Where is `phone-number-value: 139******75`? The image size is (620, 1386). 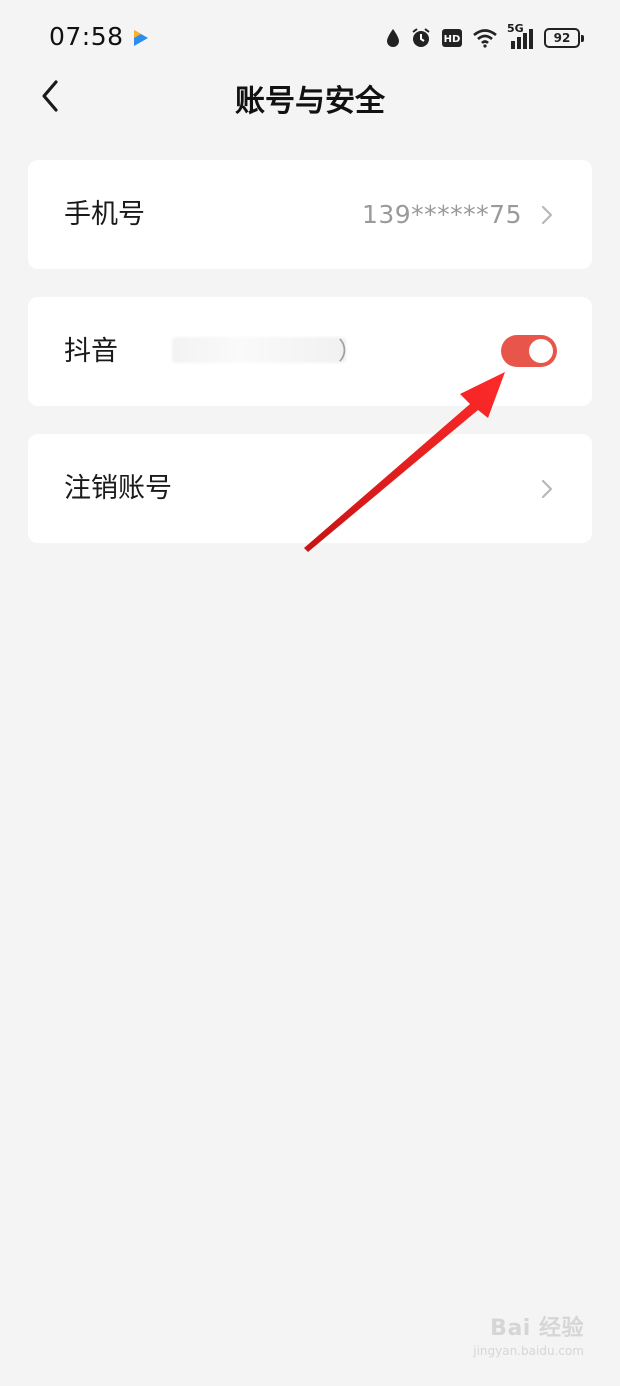 phone-number-value: 139******75 is located at coordinates (441, 214).